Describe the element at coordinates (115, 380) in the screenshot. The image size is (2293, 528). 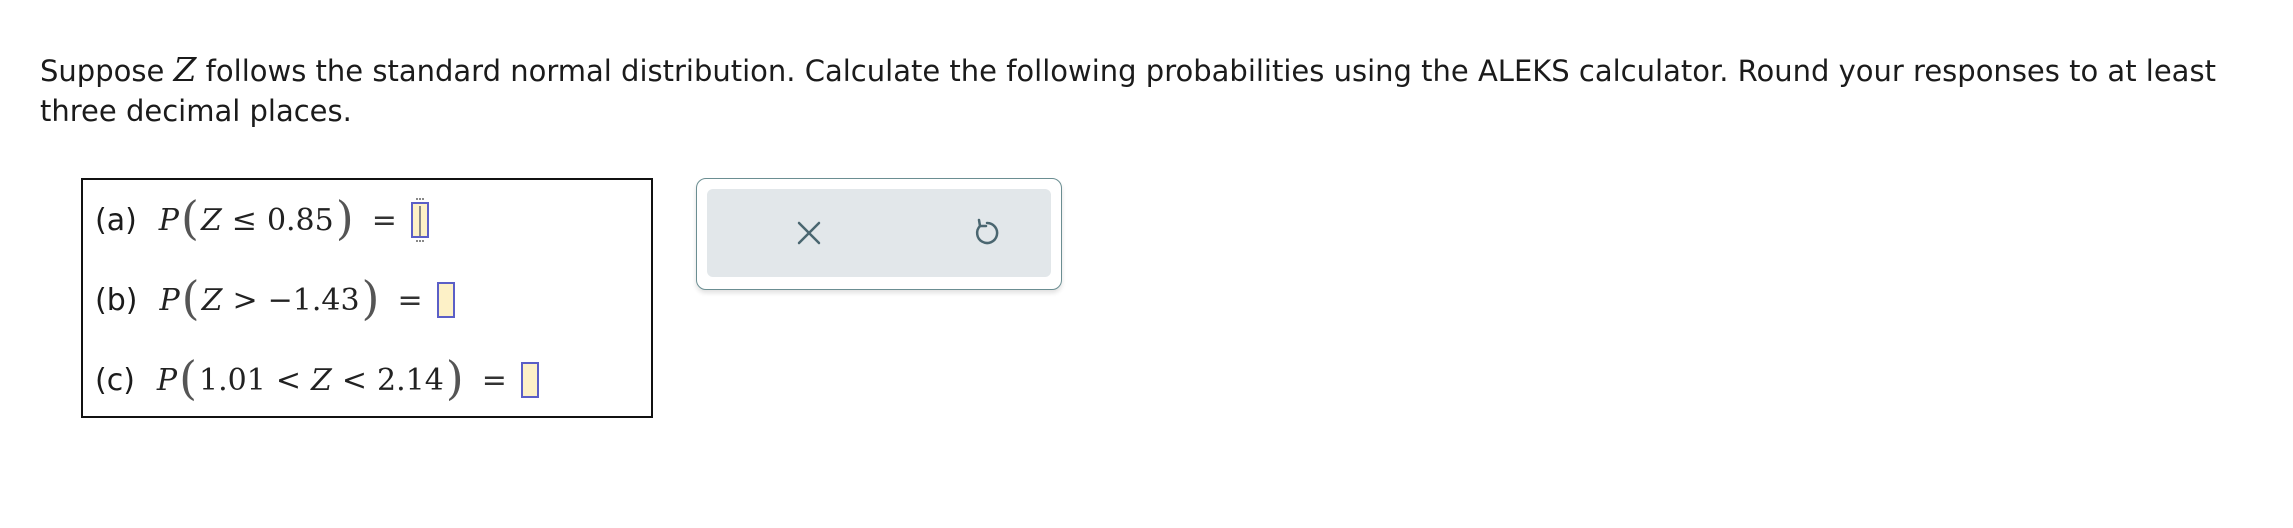
I see `question-c-label: (c)` at that location.